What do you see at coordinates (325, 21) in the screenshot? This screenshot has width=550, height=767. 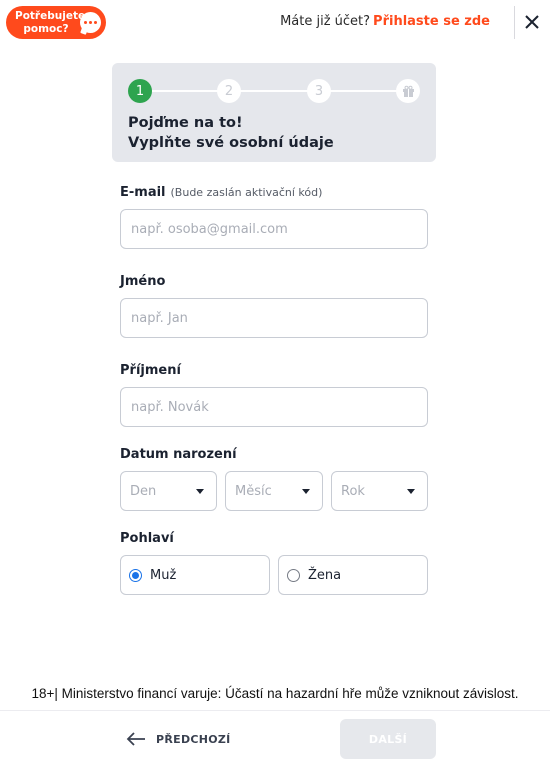 I see `account-question: Máte již účet?` at bounding box center [325, 21].